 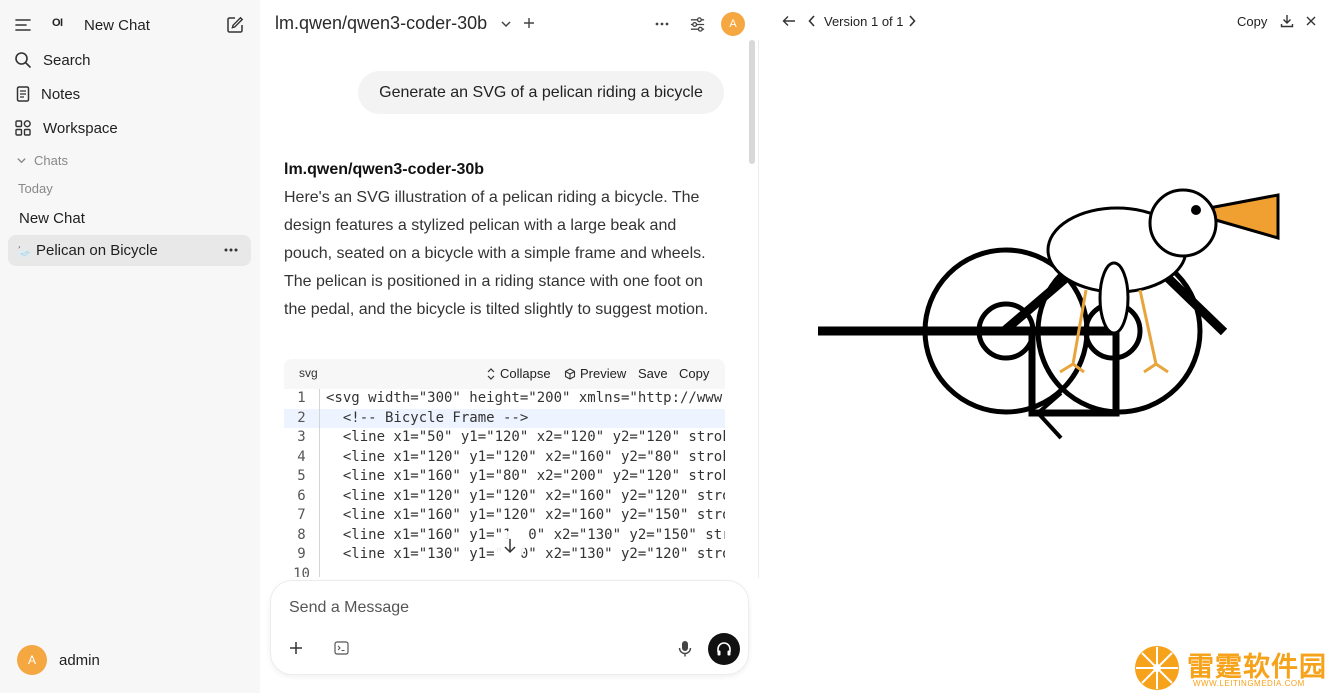 I want to click on search-icon, so click(x=23, y=60).